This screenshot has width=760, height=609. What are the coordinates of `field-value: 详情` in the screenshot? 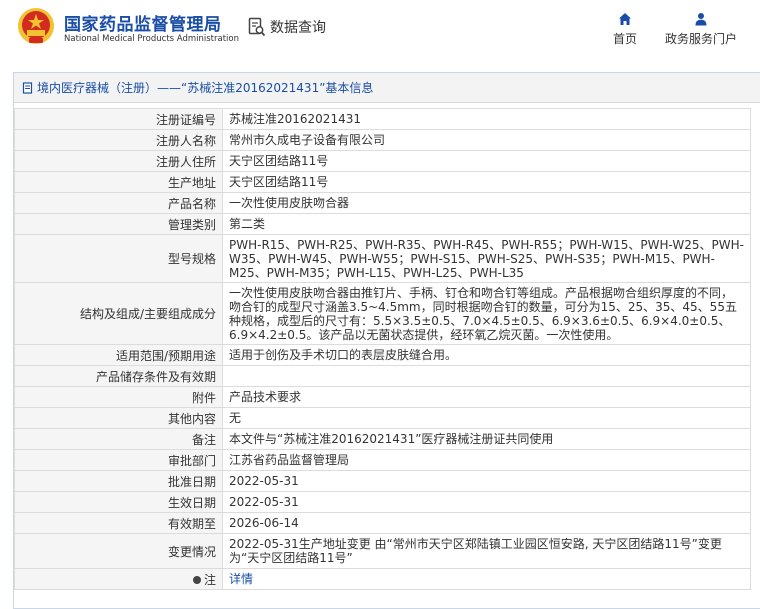 It's located at (486, 579).